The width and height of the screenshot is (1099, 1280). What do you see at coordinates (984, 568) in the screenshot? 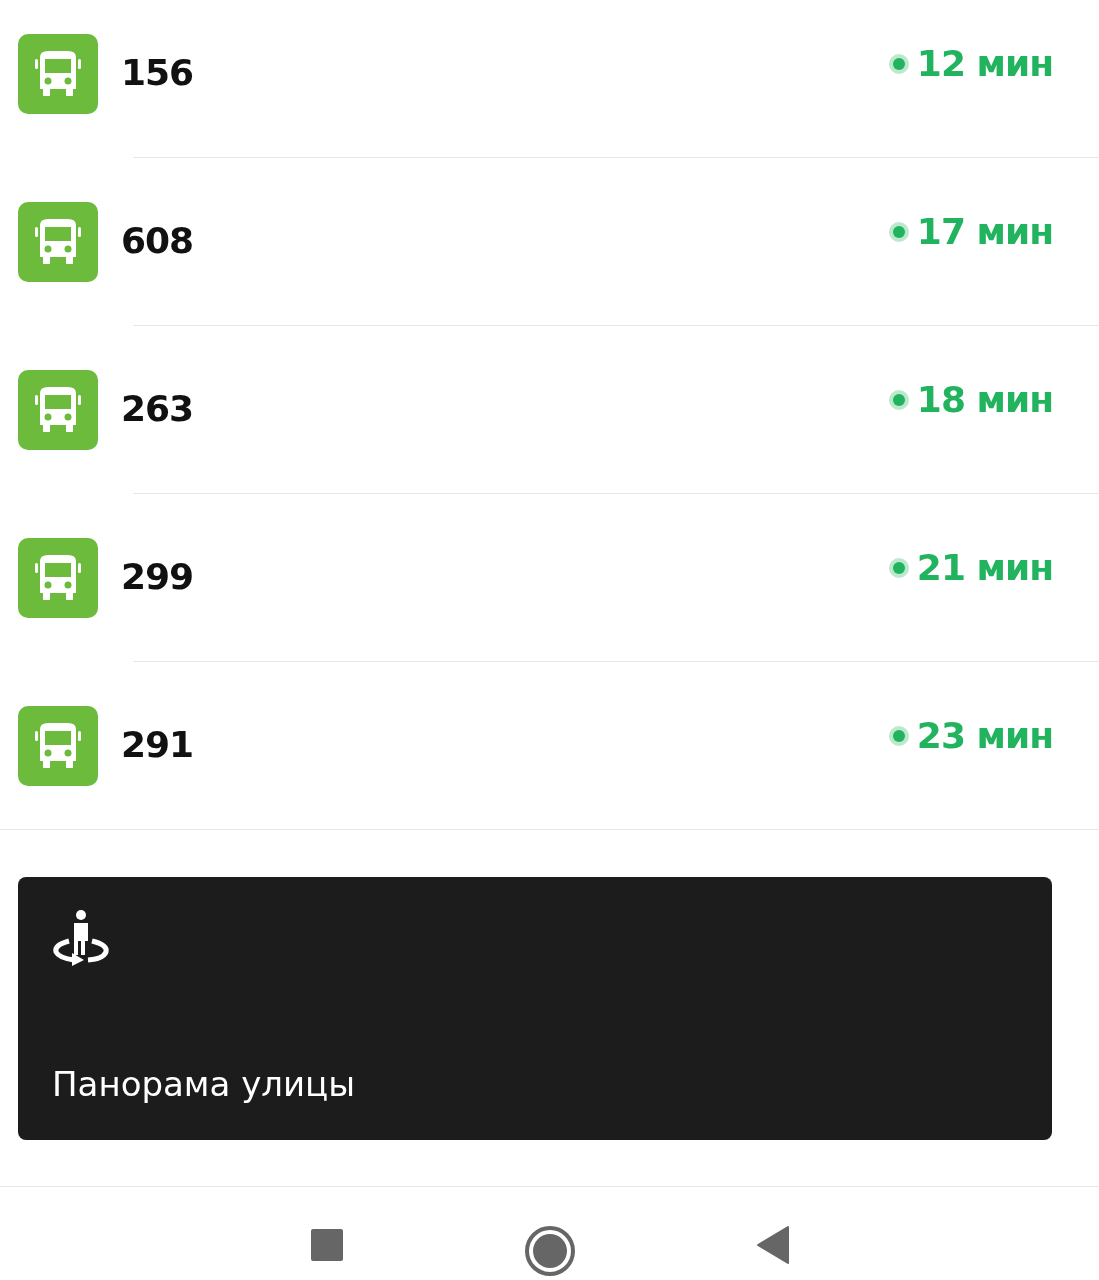
I see `arrival-time: 21 мин` at bounding box center [984, 568].